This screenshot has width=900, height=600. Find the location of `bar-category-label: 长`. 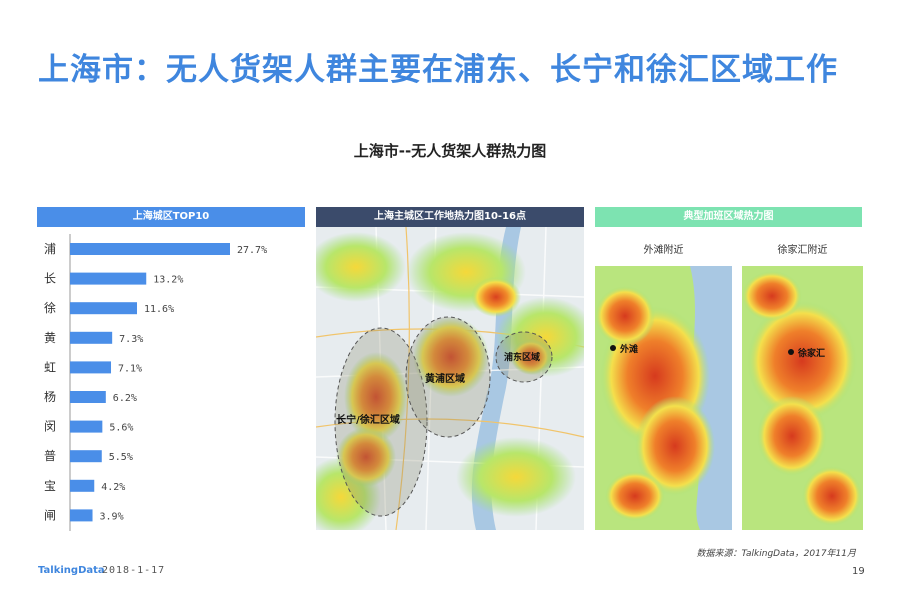

bar-category-label: 长 is located at coordinates (50, 279).